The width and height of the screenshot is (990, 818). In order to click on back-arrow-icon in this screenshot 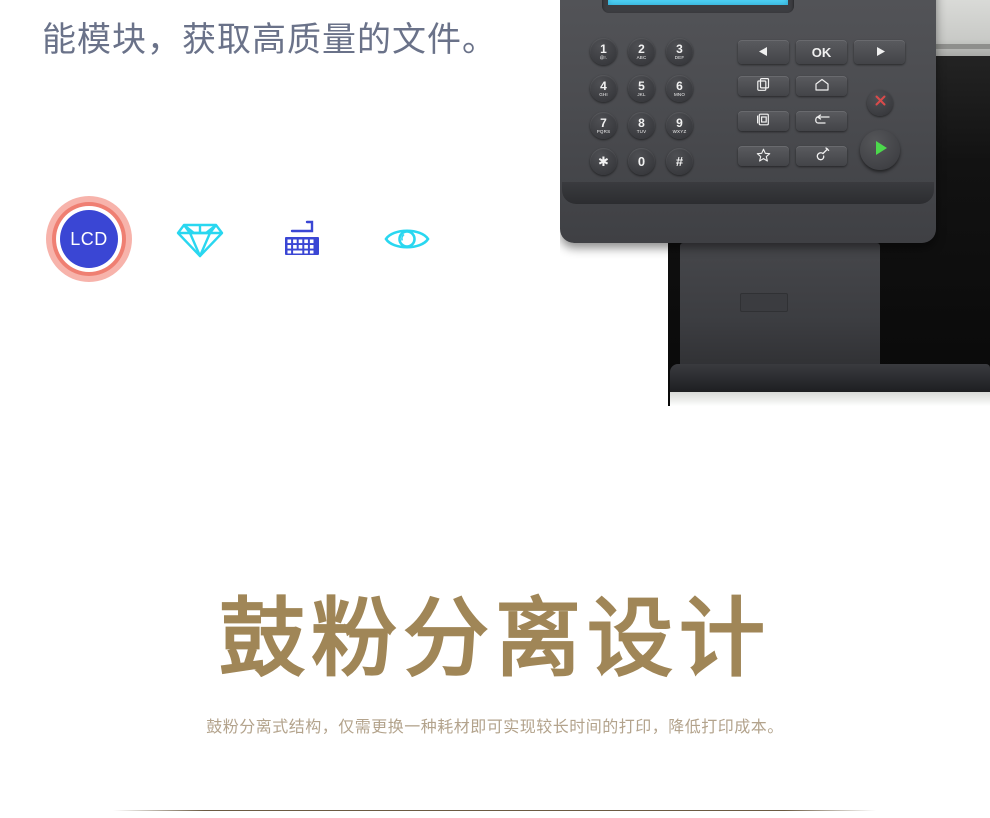, I will do `click(822, 121)`.